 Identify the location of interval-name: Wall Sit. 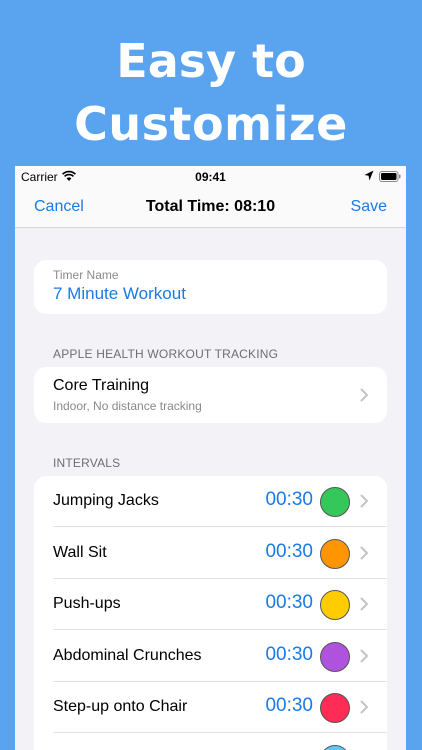
(80, 552).